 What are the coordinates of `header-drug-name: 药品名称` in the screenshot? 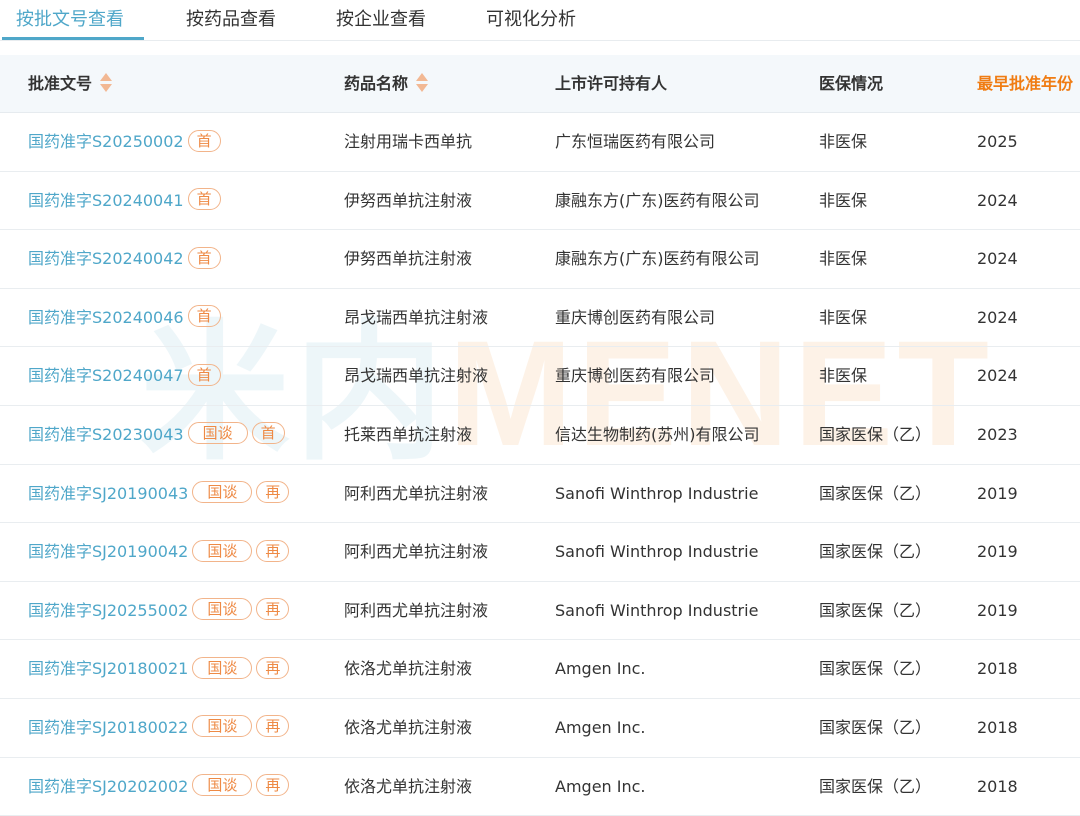 It's located at (386, 84).